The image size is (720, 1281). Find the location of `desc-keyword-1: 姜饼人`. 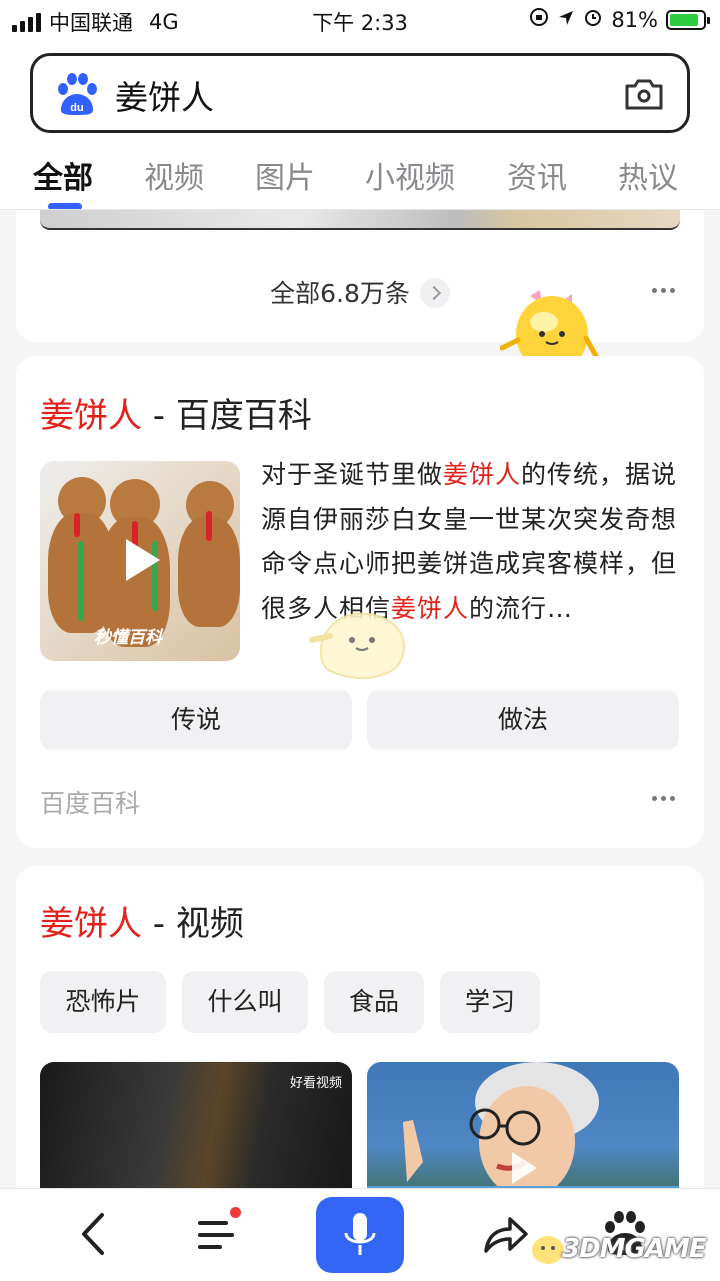

desc-keyword-1: 姜饼人 is located at coordinates (482, 474).